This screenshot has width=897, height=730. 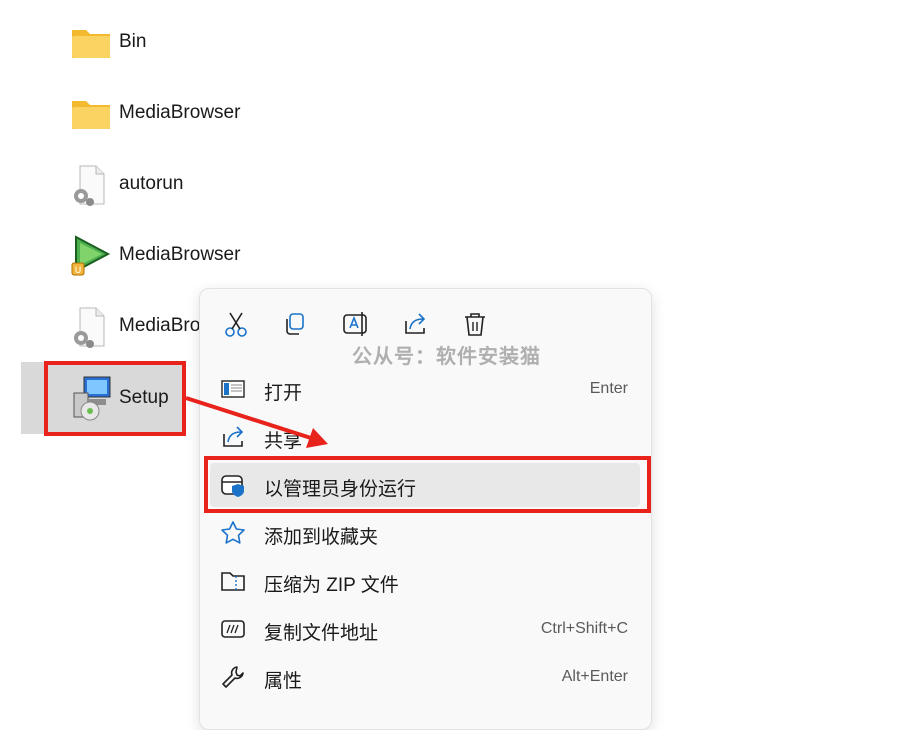 What do you see at coordinates (446, 357) in the screenshot?
I see `watermark: 公从号：软件安装猫` at bounding box center [446, 357].